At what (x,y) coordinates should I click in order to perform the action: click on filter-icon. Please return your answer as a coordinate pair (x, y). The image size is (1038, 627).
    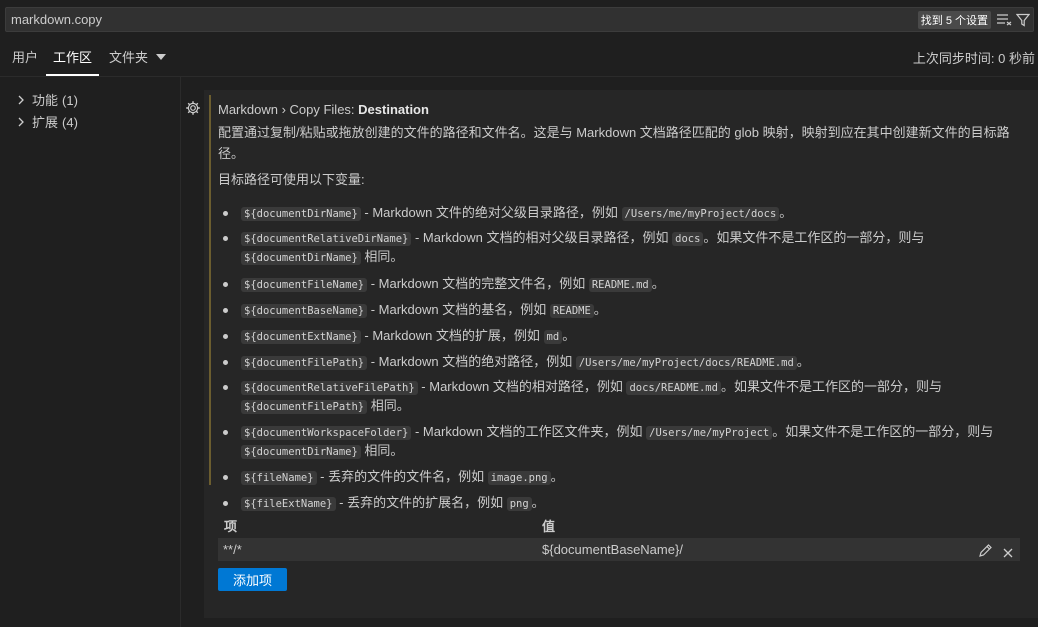
    Looking at the image, I should click on (1023, 20).